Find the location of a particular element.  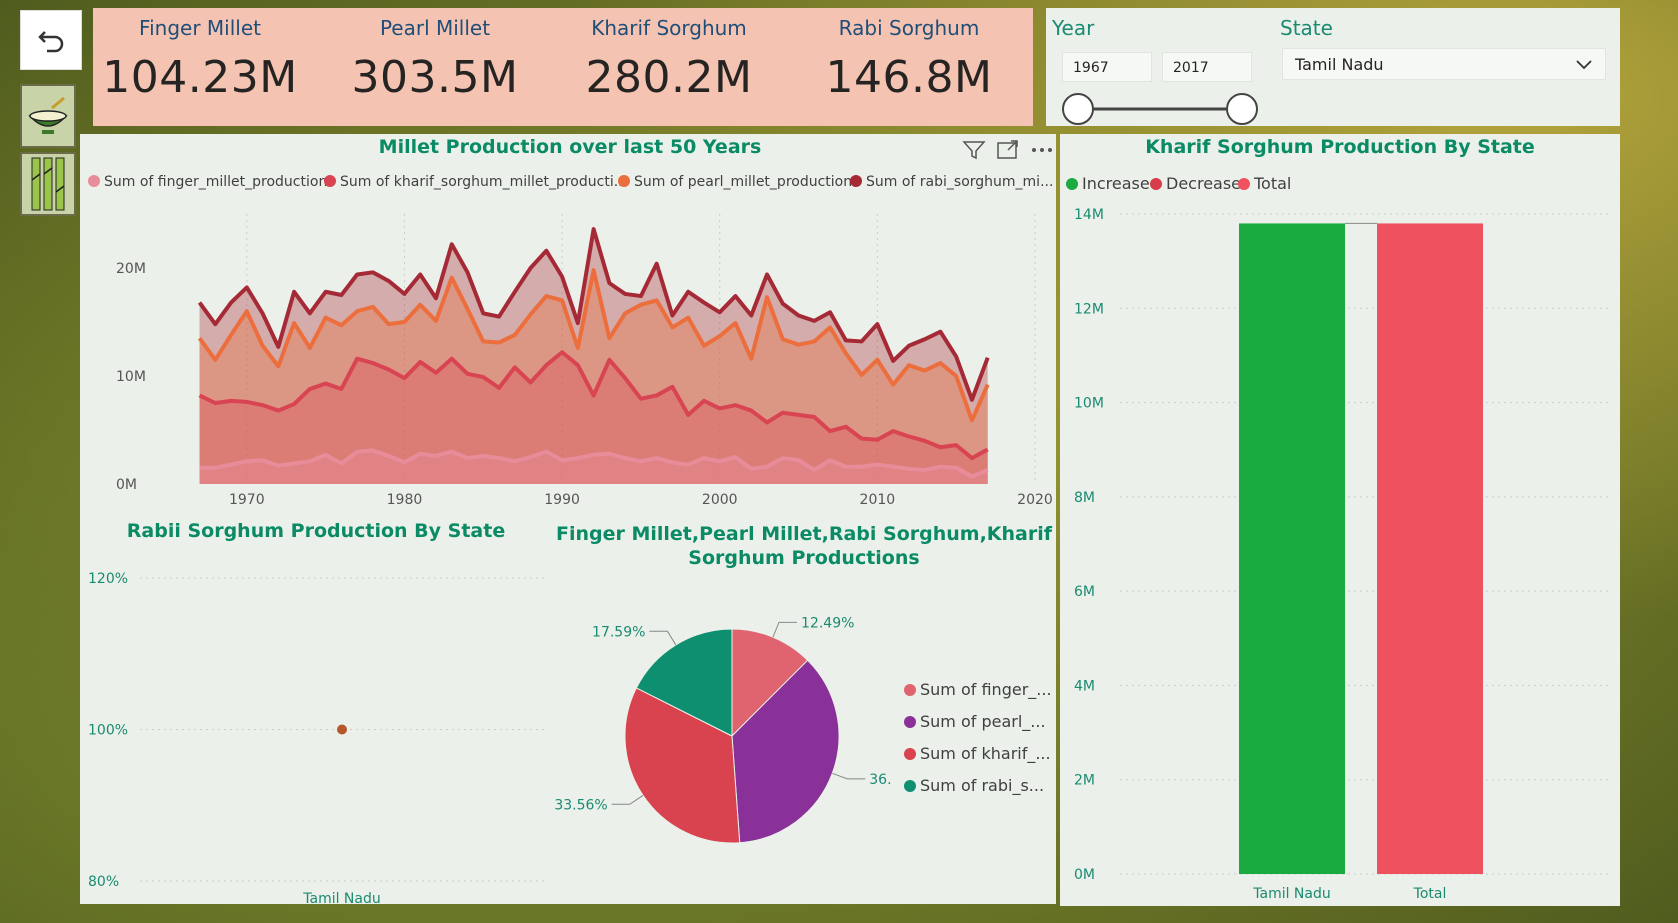

kpi-pearl-millet: Pearl Millet 303.5M is located at coordinates (435, 55).